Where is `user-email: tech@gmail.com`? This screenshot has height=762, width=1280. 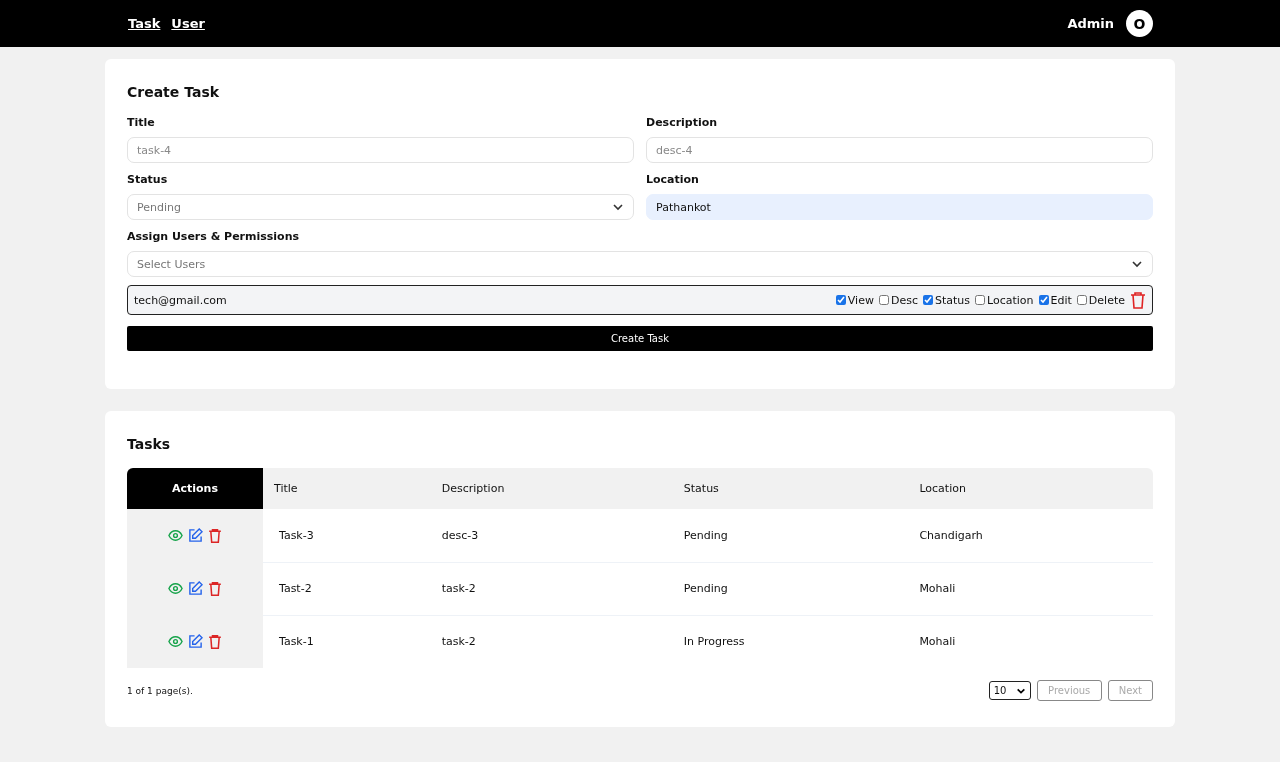
user-email: tech@gmail.com is located at coordinates (180, 300).